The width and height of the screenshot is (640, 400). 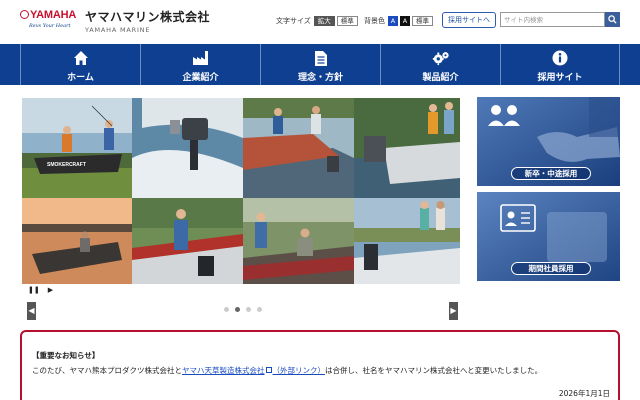 What do you see at coordinates (148, 17) in the screenshot?
I see `company-name: ヤマハマリン株式会社` at bounding box center [148, 17].